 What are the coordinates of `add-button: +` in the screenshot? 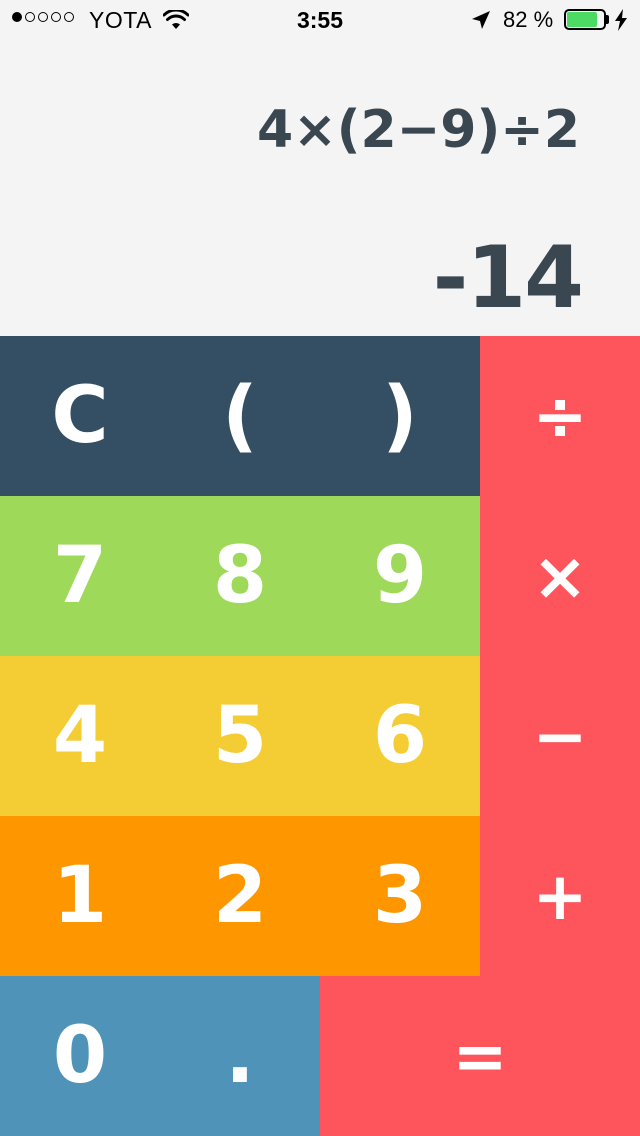 It's located at (560, 896).